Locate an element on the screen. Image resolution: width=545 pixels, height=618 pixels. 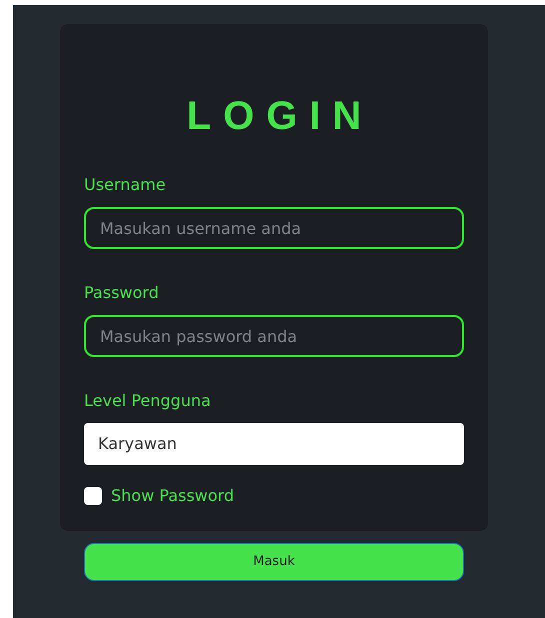
field-label: Level Pengguna is located at coordinates (148, 401).